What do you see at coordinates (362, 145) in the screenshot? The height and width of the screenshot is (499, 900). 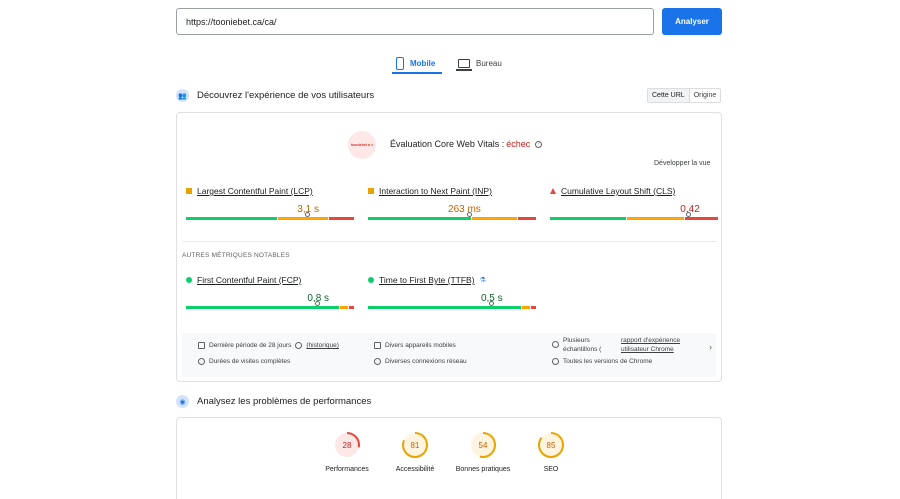 I see `site-logo: tooniebet ♣ ♦` at bounding box center [362, 145].